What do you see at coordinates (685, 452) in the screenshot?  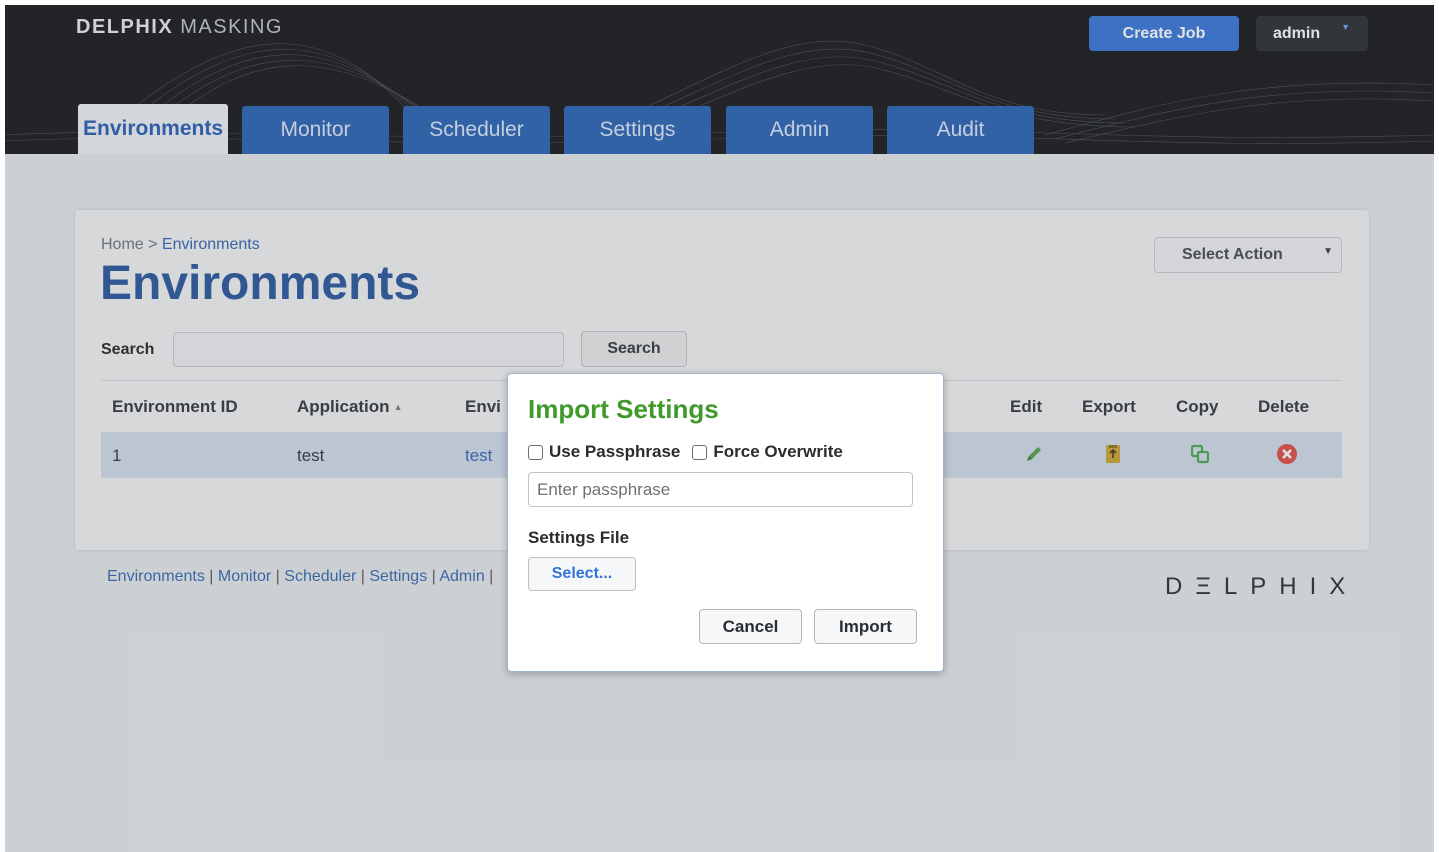 I see `dialog-options: Use Passphrase Force Overwrite` at bounding box center [685, 452].